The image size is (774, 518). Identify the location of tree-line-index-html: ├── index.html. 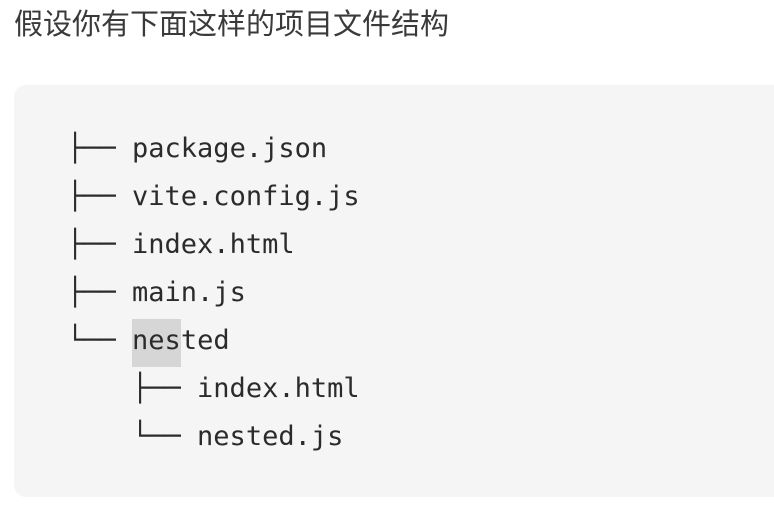
(213, 247).